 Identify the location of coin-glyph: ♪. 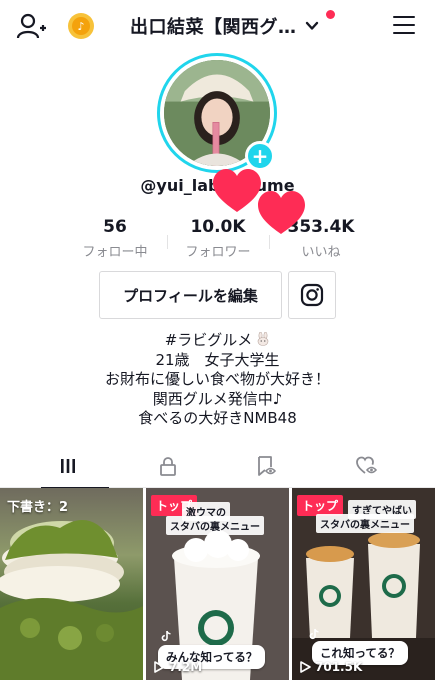
(81, 26).